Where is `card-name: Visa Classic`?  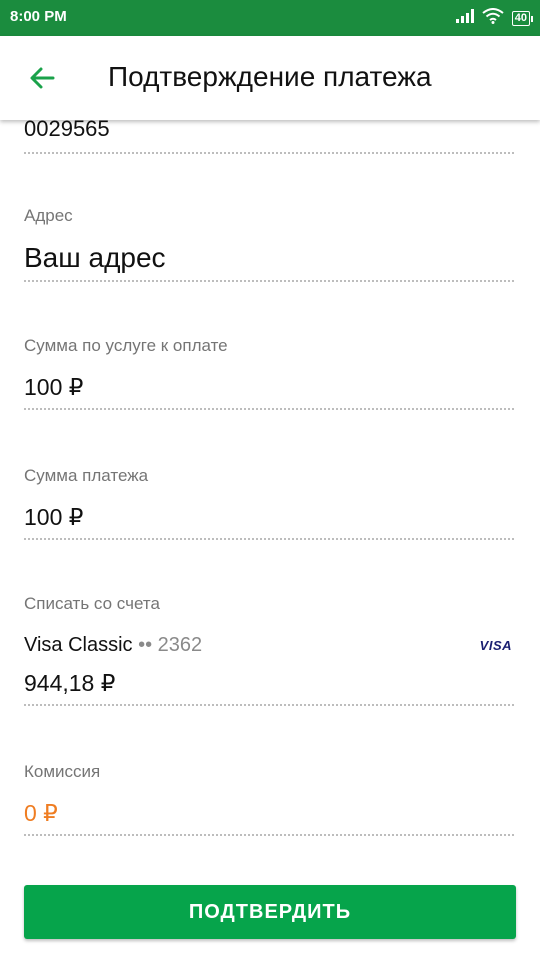 card-name: Visa Classic is located at coordinates (78, 645).